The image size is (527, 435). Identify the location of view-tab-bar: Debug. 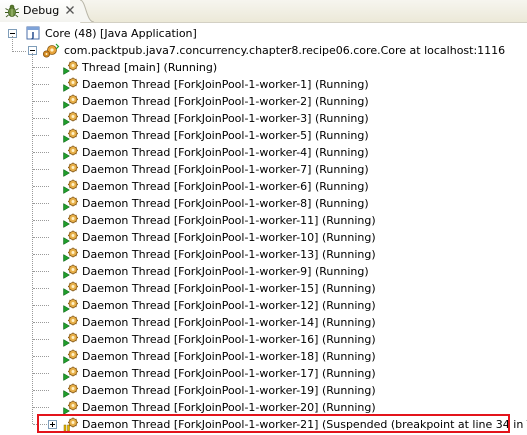
(263, 11).